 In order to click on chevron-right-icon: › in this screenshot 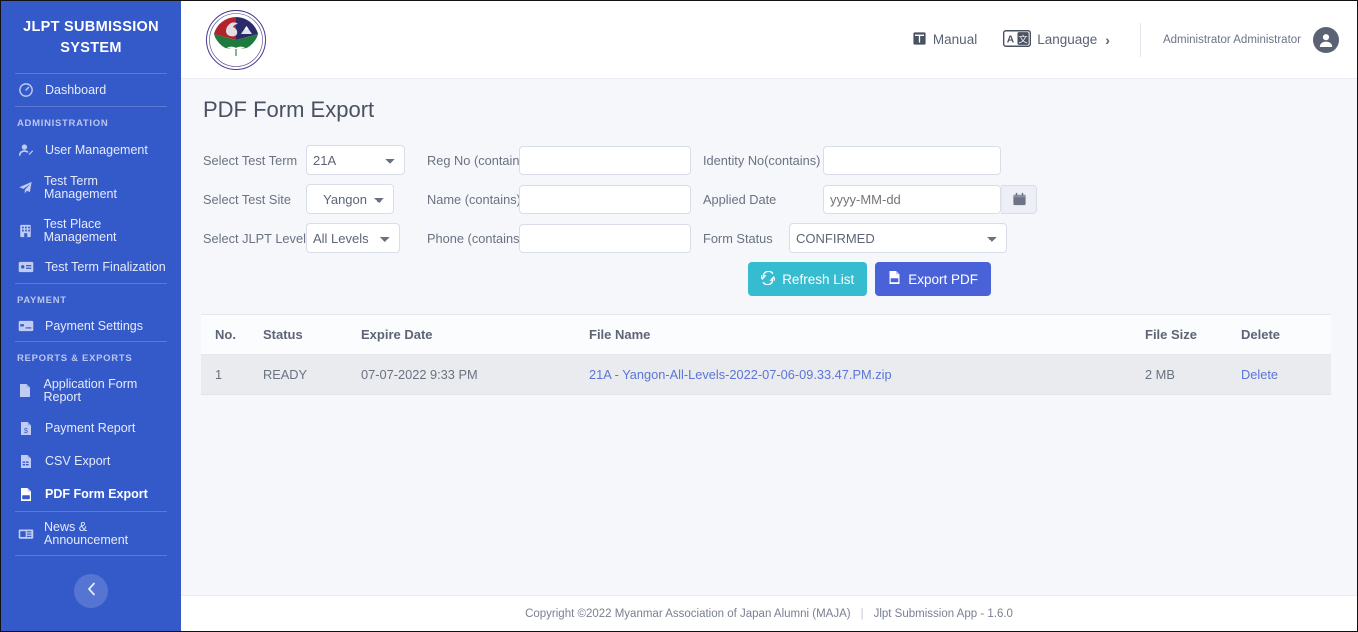, I will do `click(1107, 39)`.